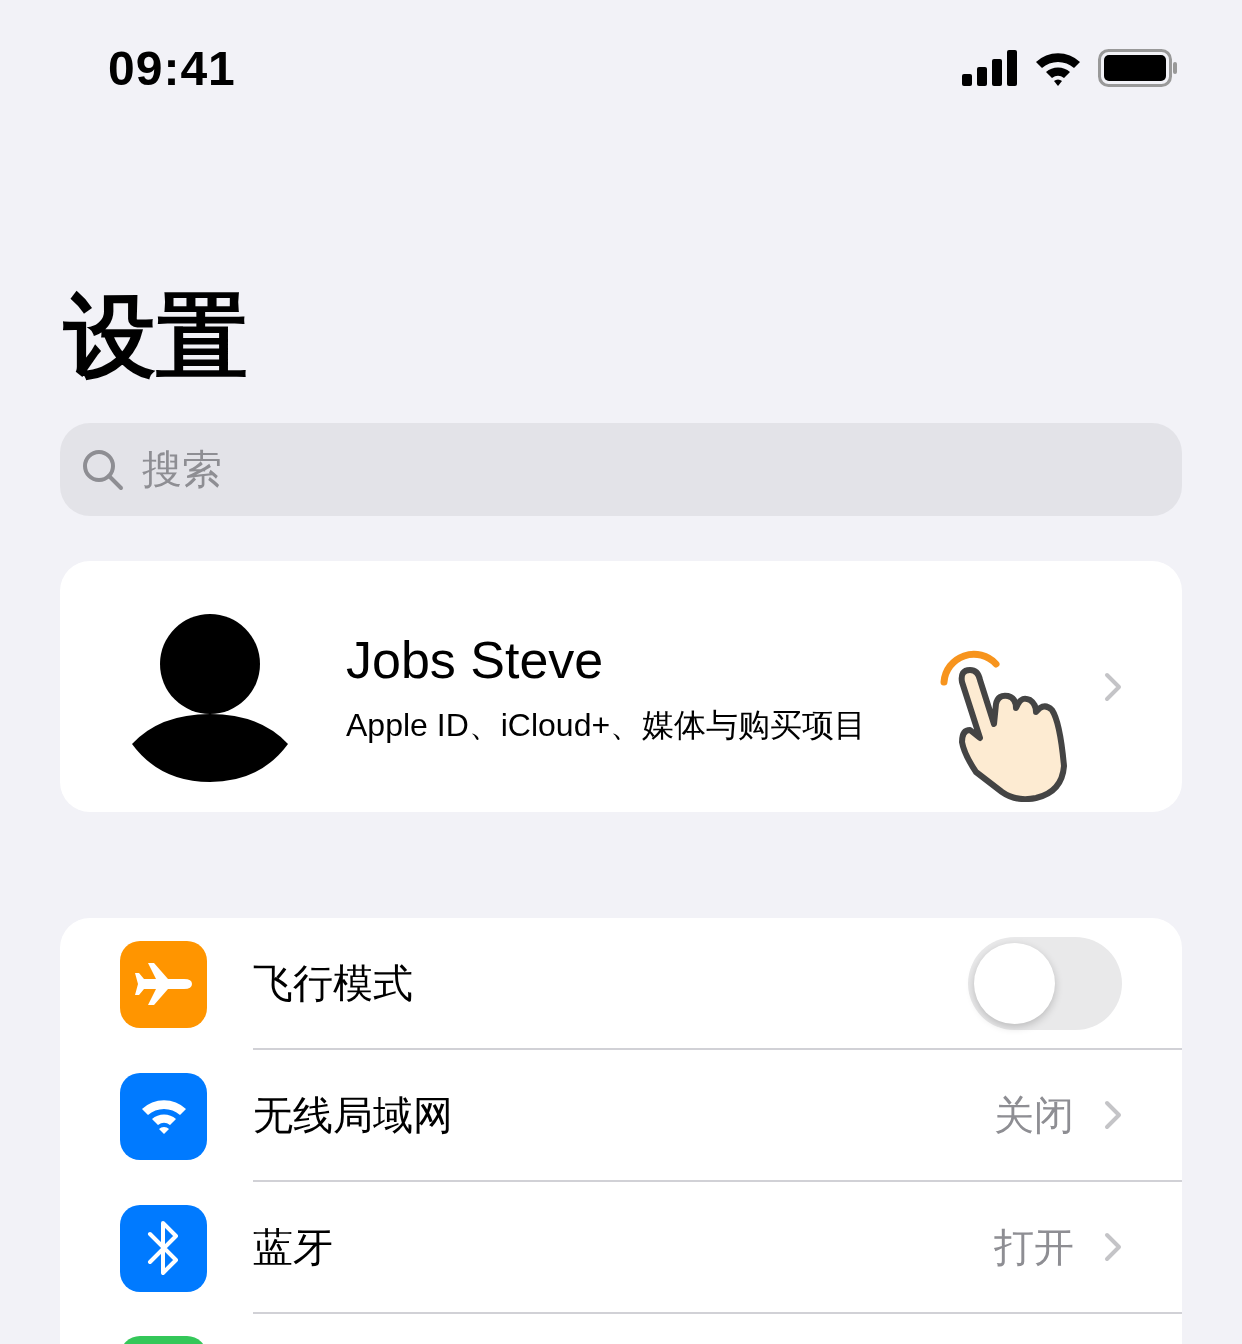 The image size is (1242, 1344). Describe the element at coordinates (172, 68) in the screenshot. I see `status-time: 09:41` at that location.